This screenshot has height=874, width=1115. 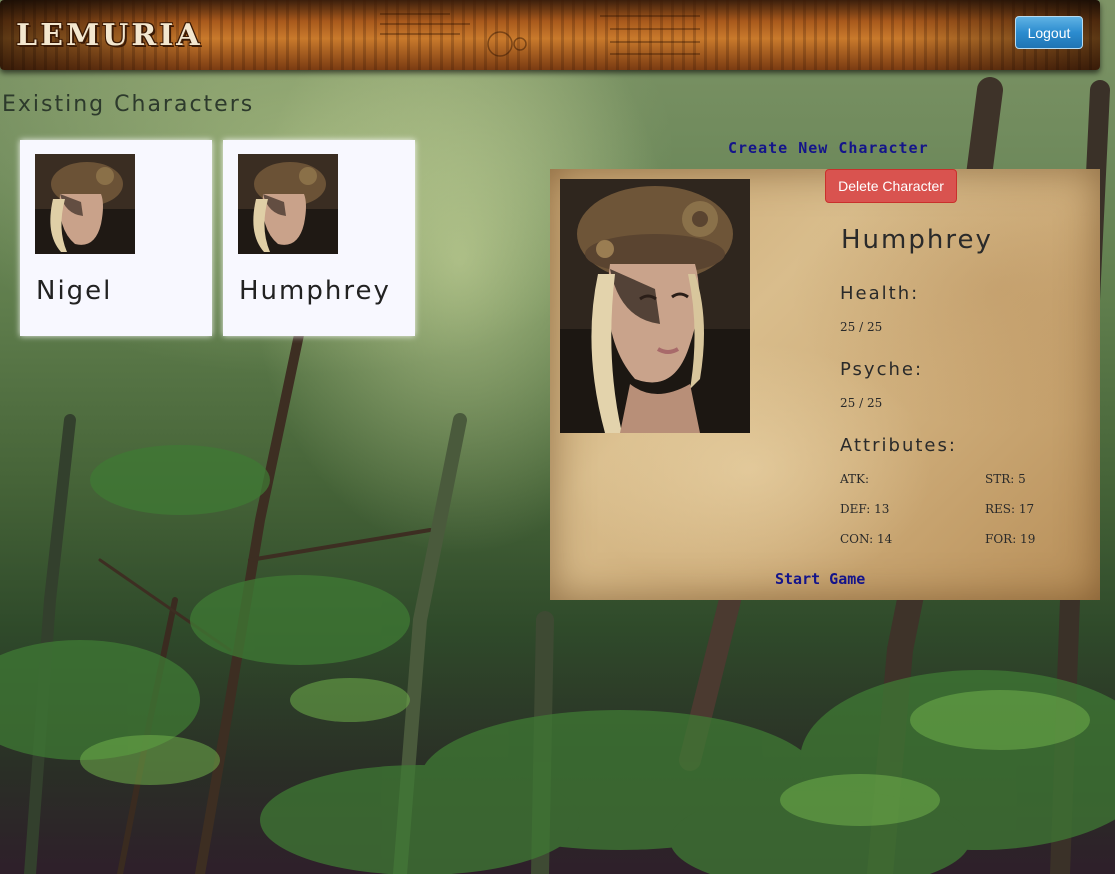 What do you see at coordinates (917, 240) in the screenshot?
I see `selected-character-name: Humphrey` at bounding box center [917, 240].